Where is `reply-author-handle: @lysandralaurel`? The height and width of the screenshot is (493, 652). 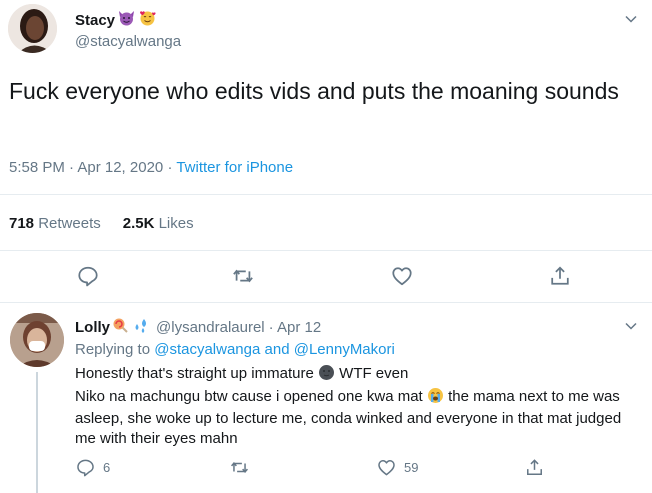 reply-author-handle: @lysandralaurel is located at coordinates (210, 327).